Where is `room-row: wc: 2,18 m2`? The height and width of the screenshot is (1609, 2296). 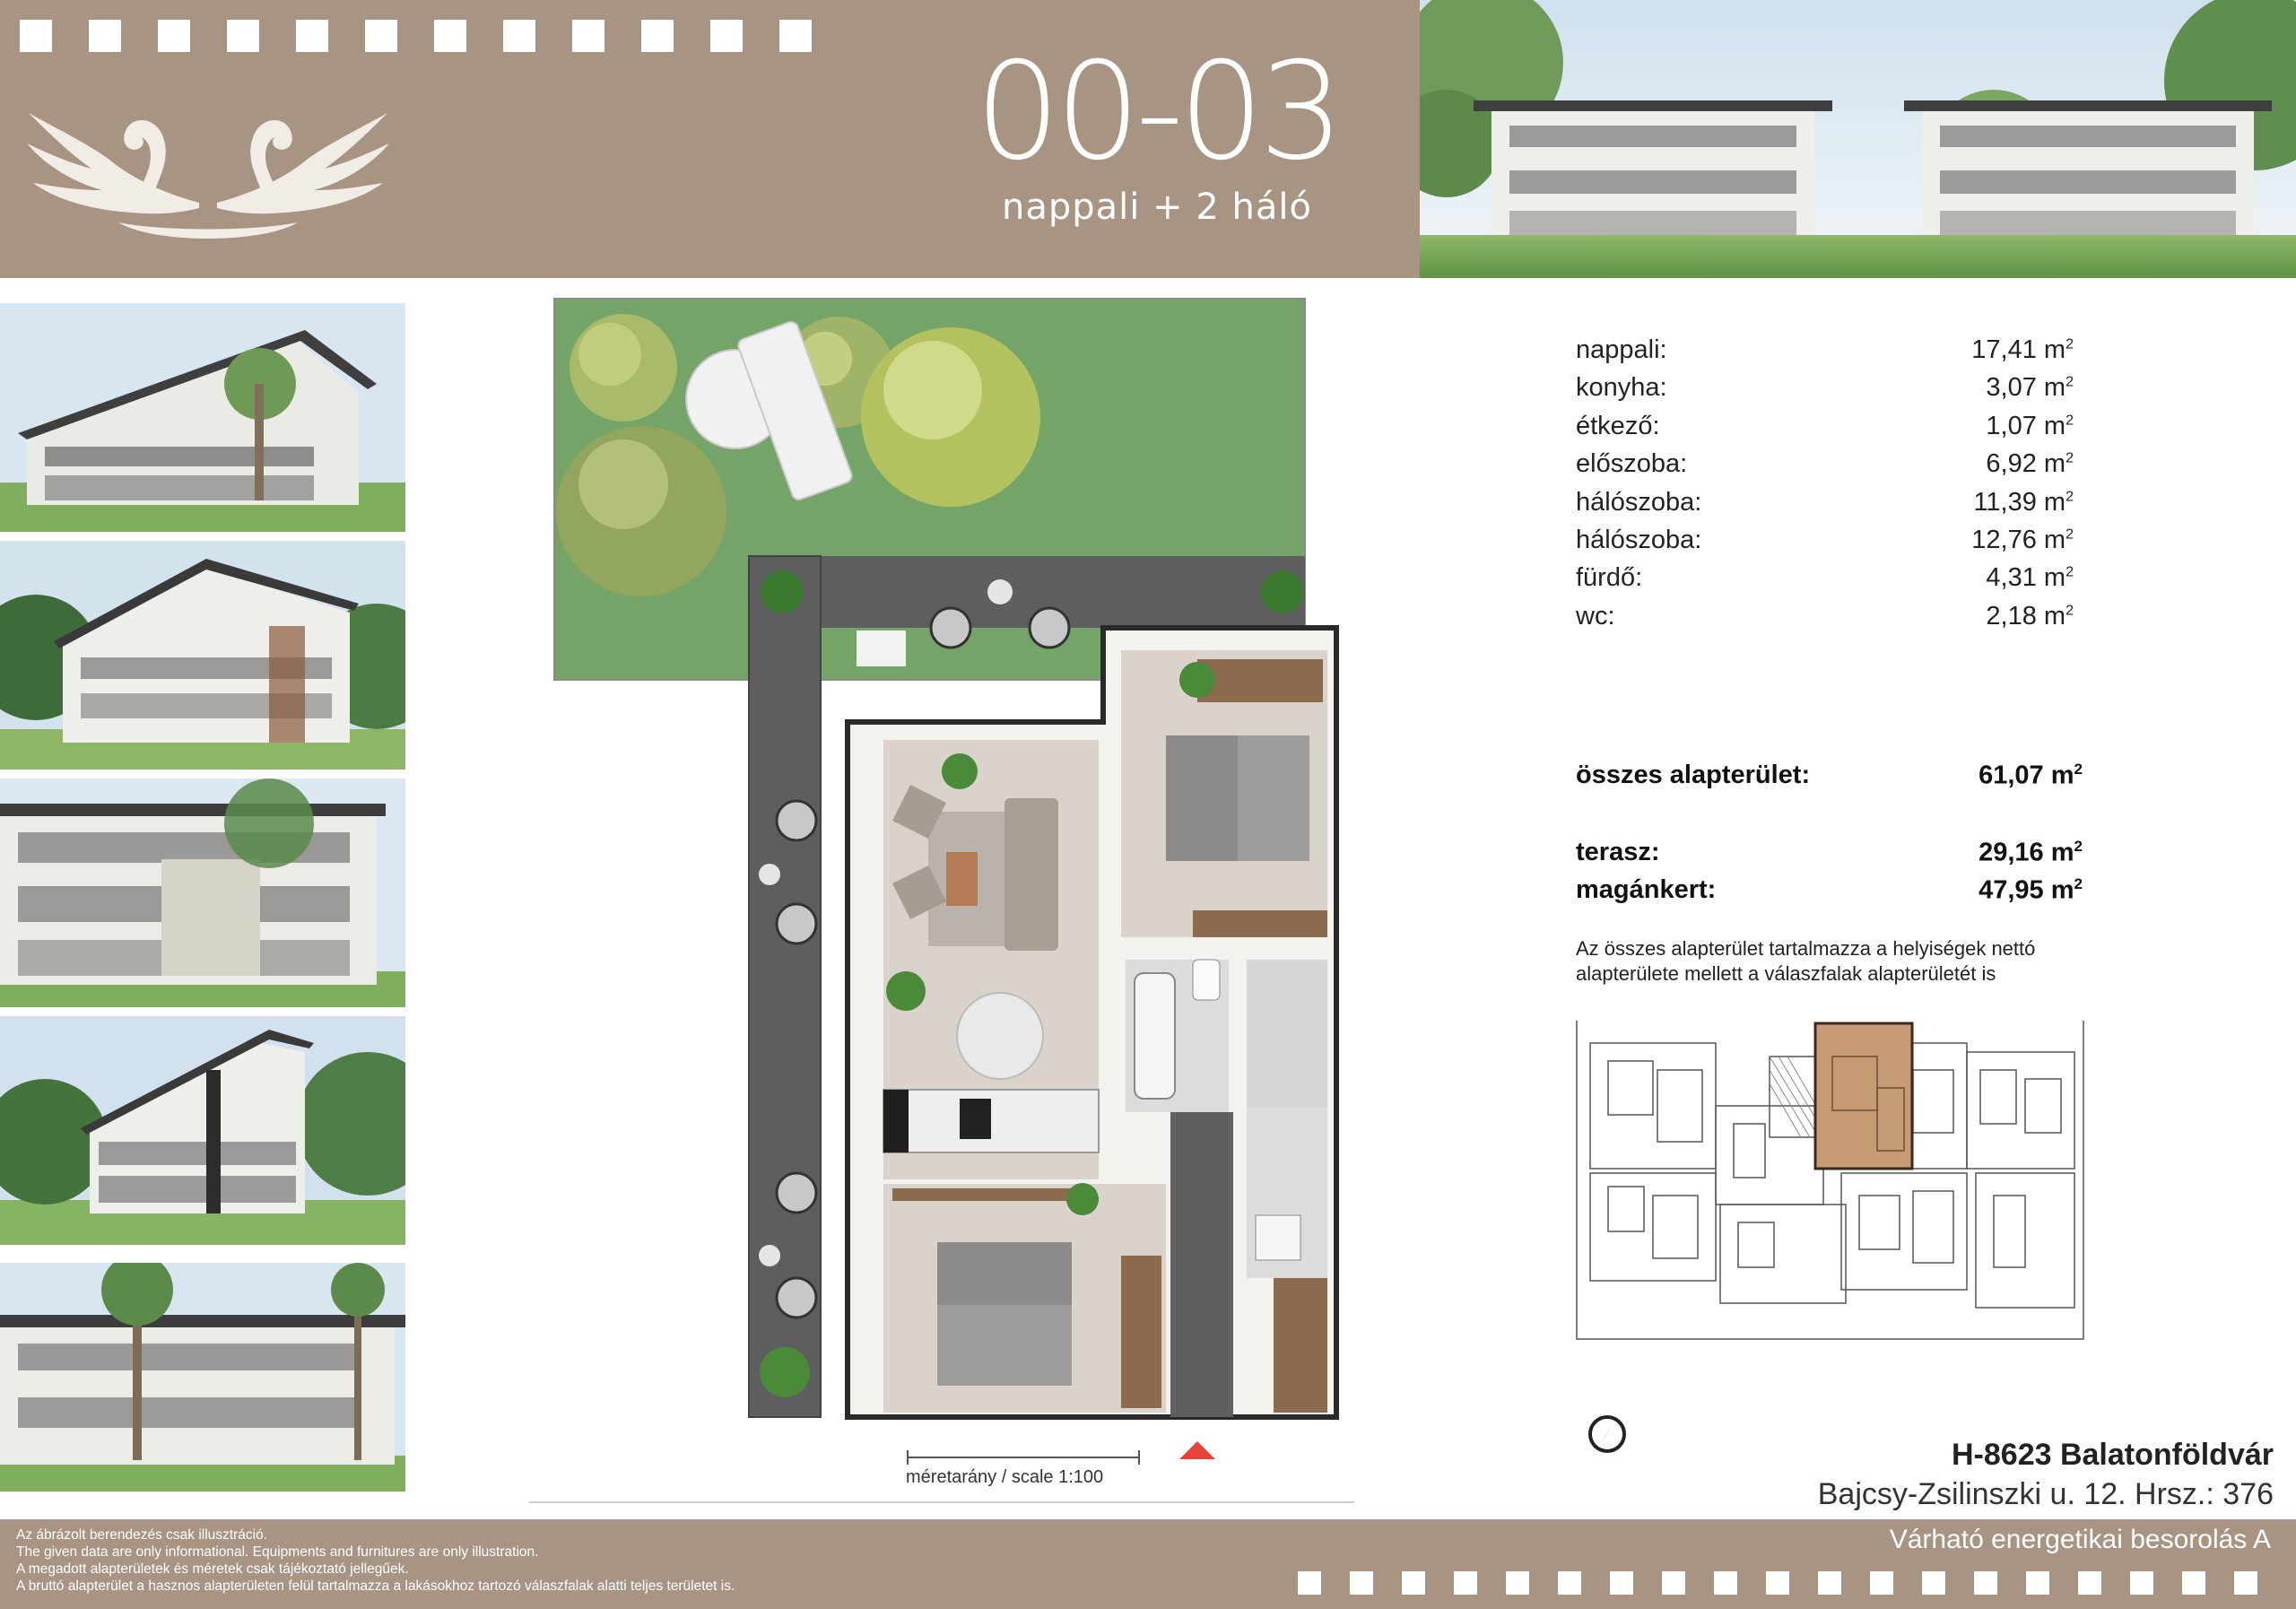
room-row: wc: 2,18 m2 is located at coordinates (1825, 620).